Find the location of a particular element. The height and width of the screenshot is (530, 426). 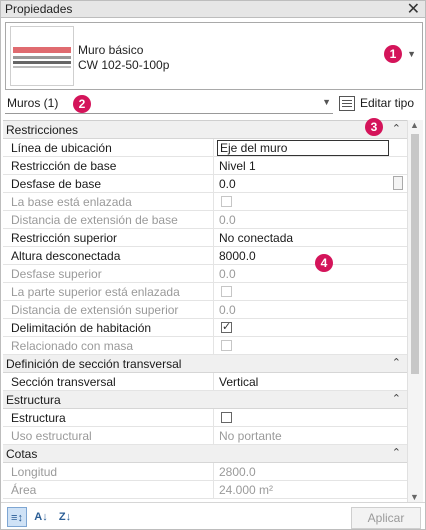

scrollbar-thumb is located at coordinates (415, 254).